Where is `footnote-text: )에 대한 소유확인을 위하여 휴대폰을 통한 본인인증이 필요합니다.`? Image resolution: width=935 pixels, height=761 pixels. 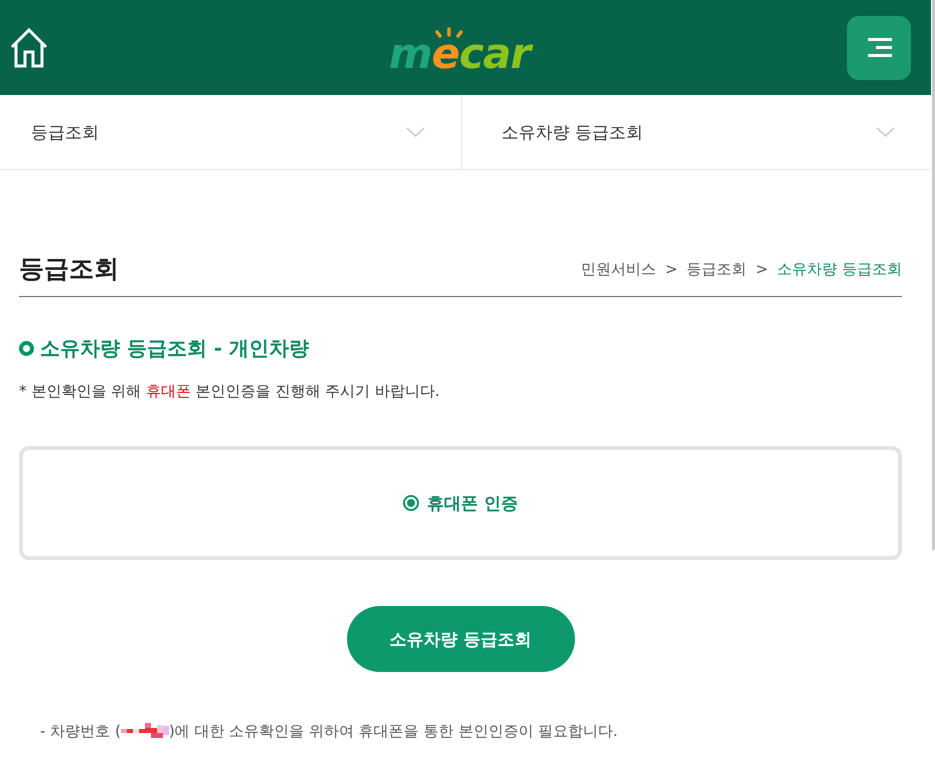
footnote-text: )에 대한 소유확인을 위하여 휴대폰을 통한 본인인증이 필요합니다. is located at coordinates (393, 731).